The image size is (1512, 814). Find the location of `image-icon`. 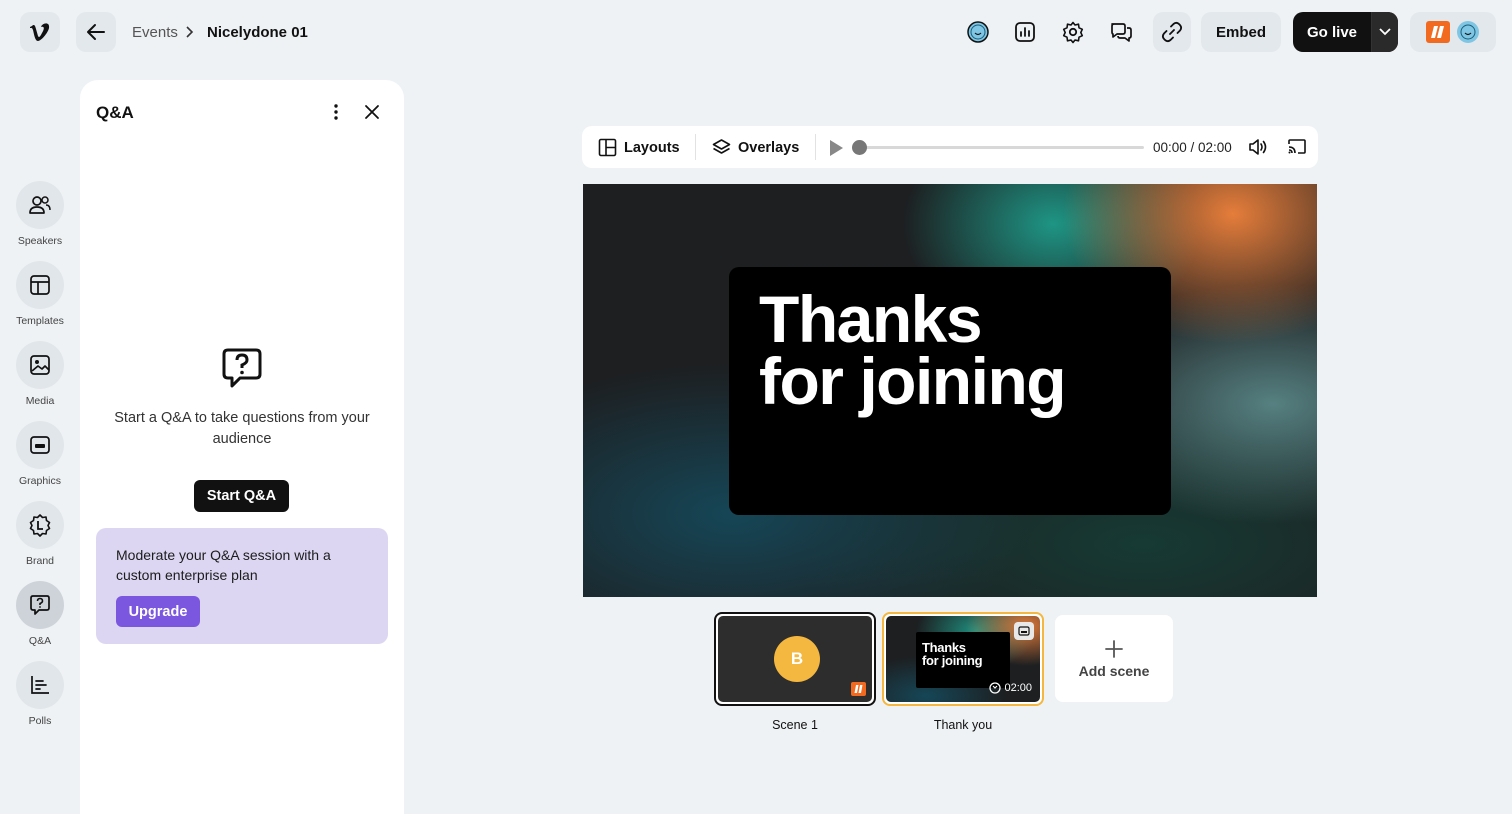

image-icon is located at coordinates (40, 365).